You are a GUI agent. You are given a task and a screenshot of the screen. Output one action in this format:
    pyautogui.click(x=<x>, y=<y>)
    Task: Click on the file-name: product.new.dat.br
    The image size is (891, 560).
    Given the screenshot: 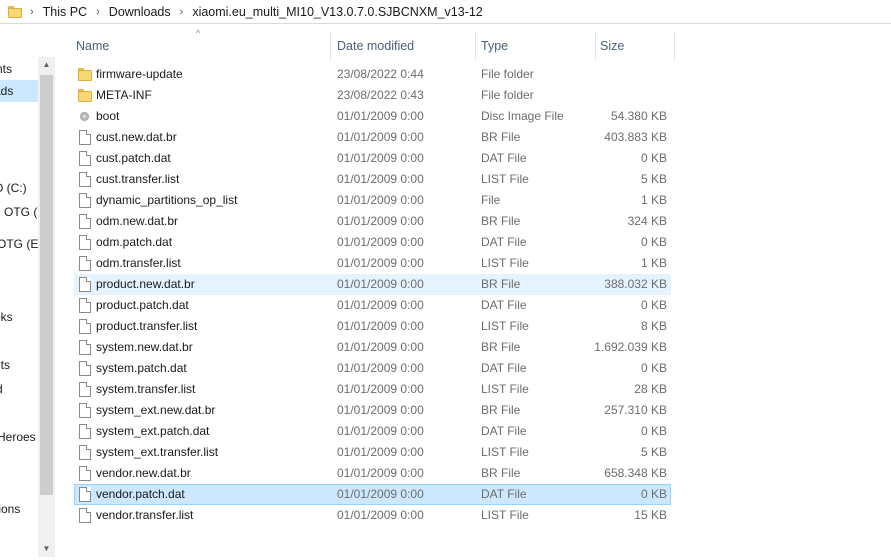 What is the action you would take?
    pyautogui.click(x=145, y=284)
    